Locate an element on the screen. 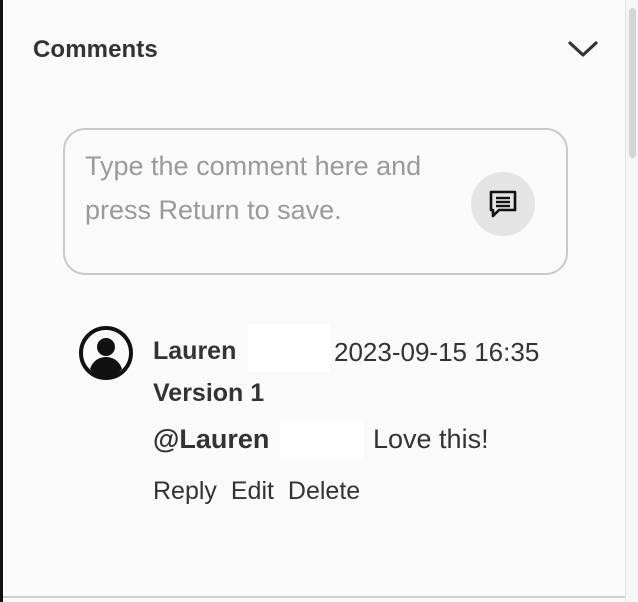  comment-actions: Reply Edit Delete is located at coordinates (256, 491).